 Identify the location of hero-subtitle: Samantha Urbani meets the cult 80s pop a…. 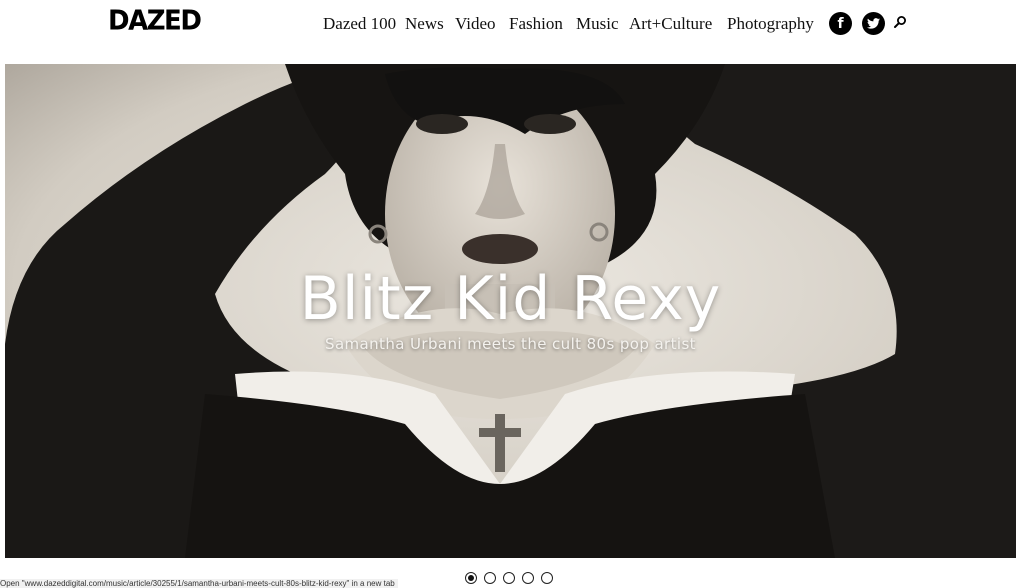
(510, 344).